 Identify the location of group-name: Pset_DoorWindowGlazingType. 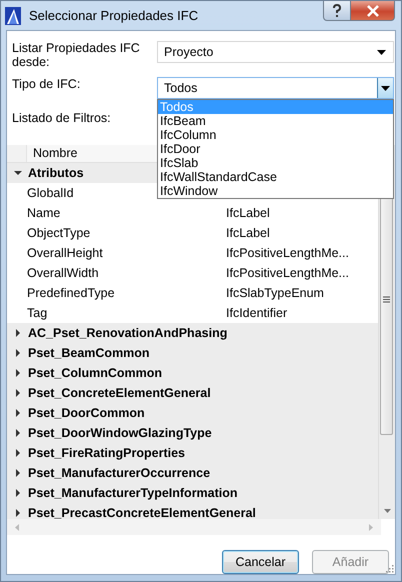
(120, 433).